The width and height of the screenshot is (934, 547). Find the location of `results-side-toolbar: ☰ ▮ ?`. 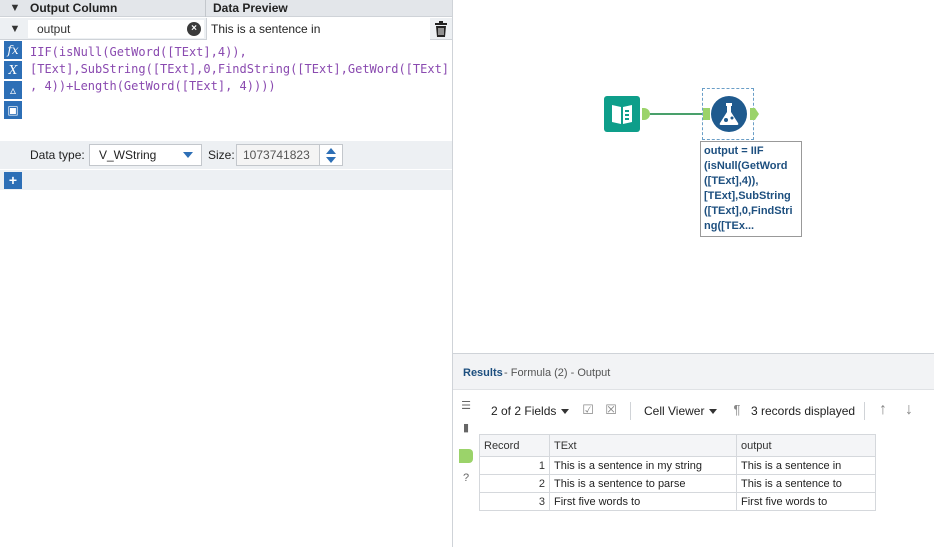

results-side-toolbar: ☰ ▮ ? is located at coordinates (466, 469).